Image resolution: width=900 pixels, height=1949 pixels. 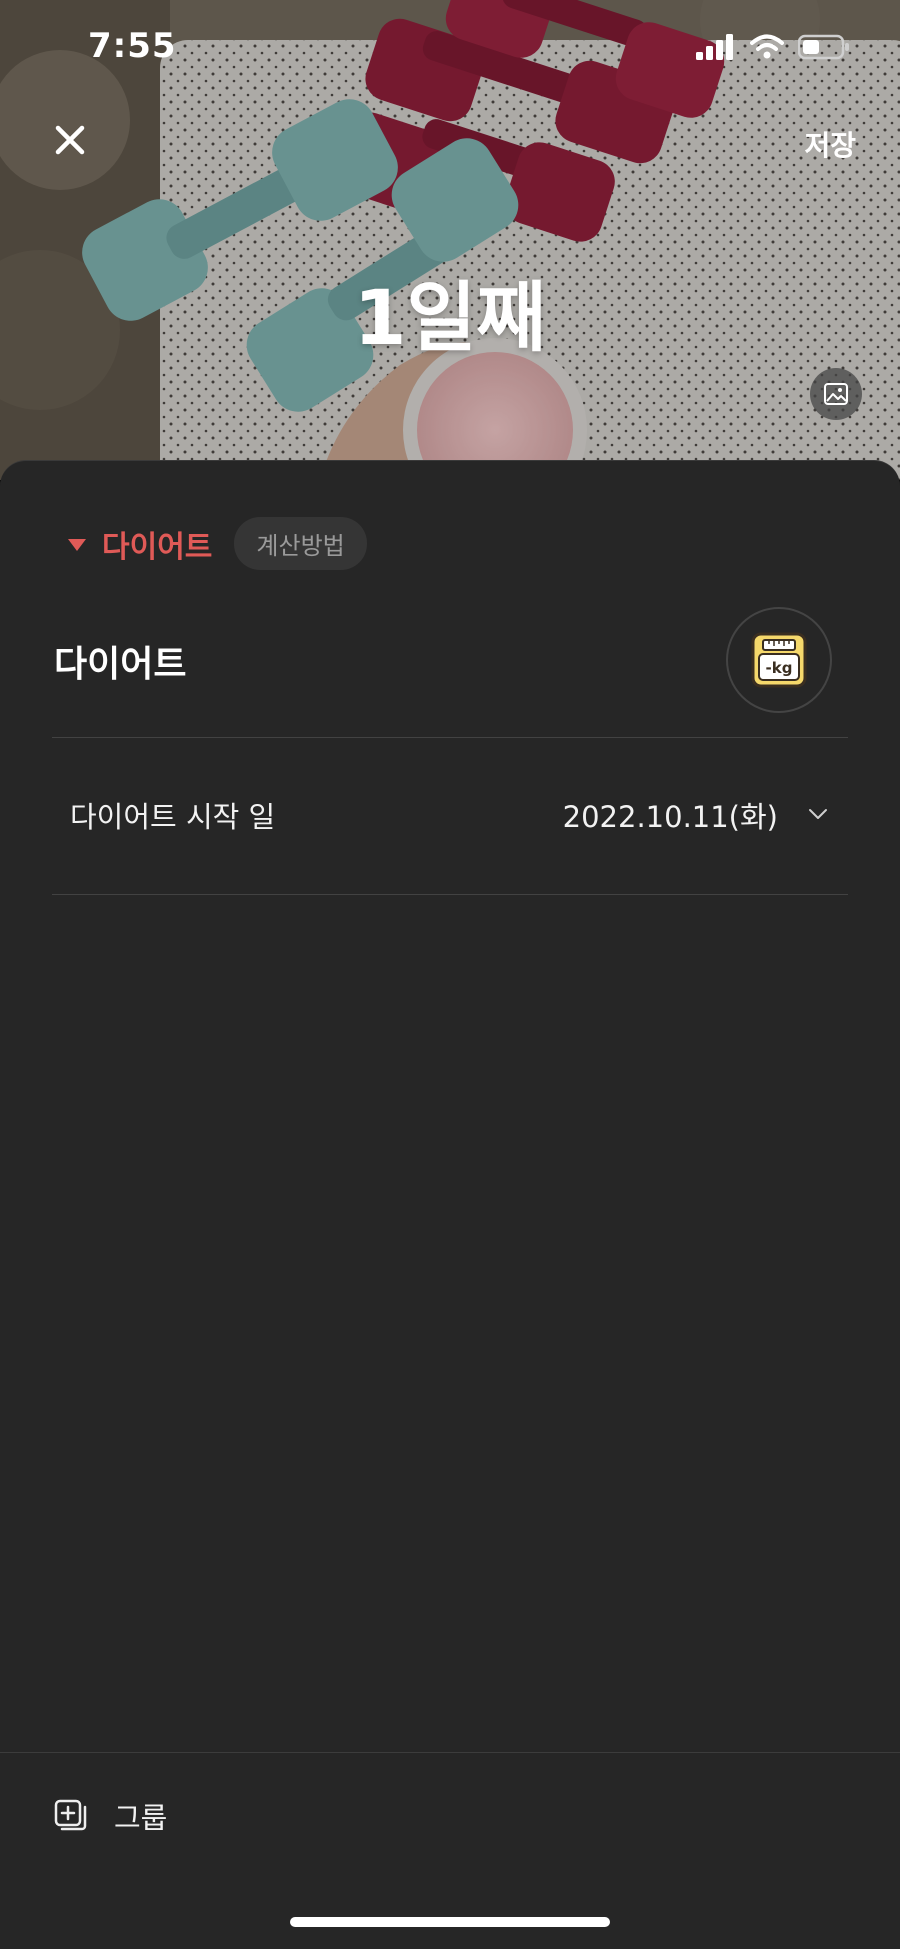 I want to click on page-title: 1일째, so click(x=450, y=317).